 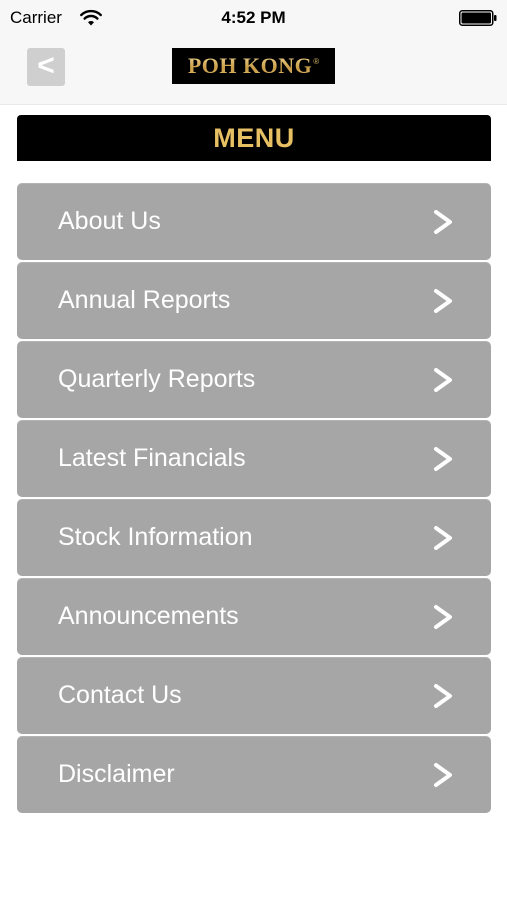 I want to click on status-bar: Carrier 4:52 PM, so click(x=253, y=18).